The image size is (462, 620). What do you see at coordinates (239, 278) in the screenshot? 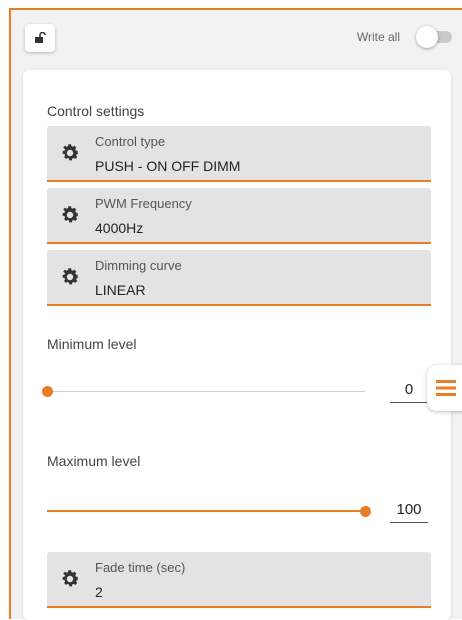
I see `dimming-curve-field: Dimming curve LINEAR` at bounding box center [239, 278].